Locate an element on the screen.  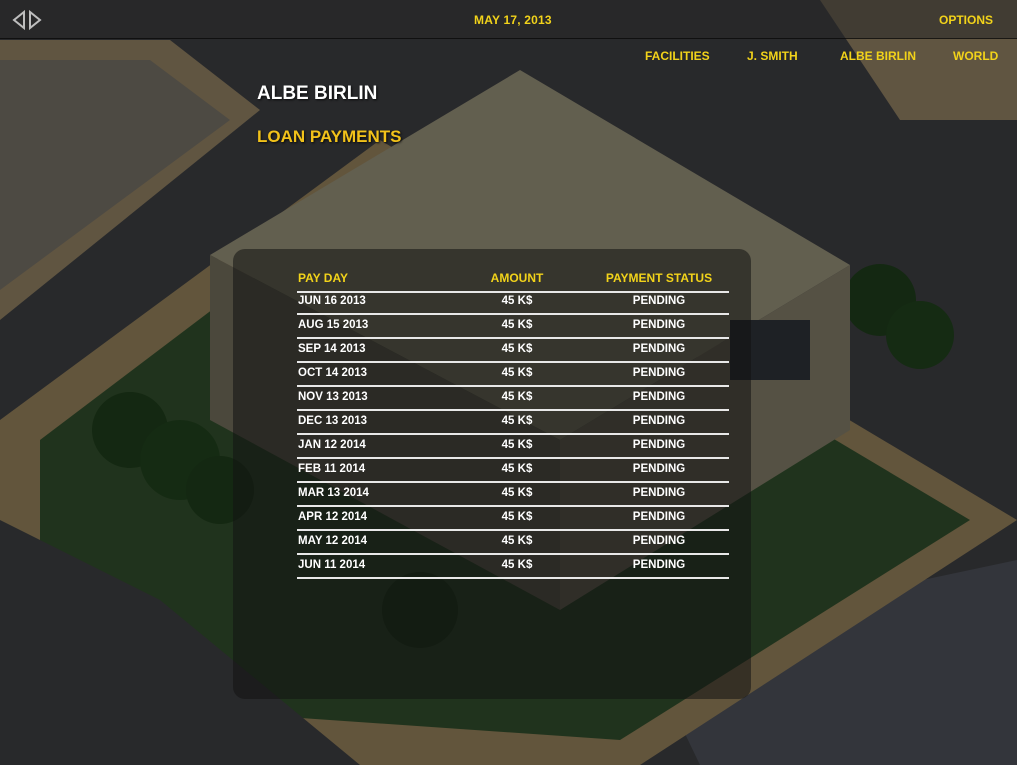
nav-albe-birlin: ALBE BIRLIN is located at coordinates (878, 56).